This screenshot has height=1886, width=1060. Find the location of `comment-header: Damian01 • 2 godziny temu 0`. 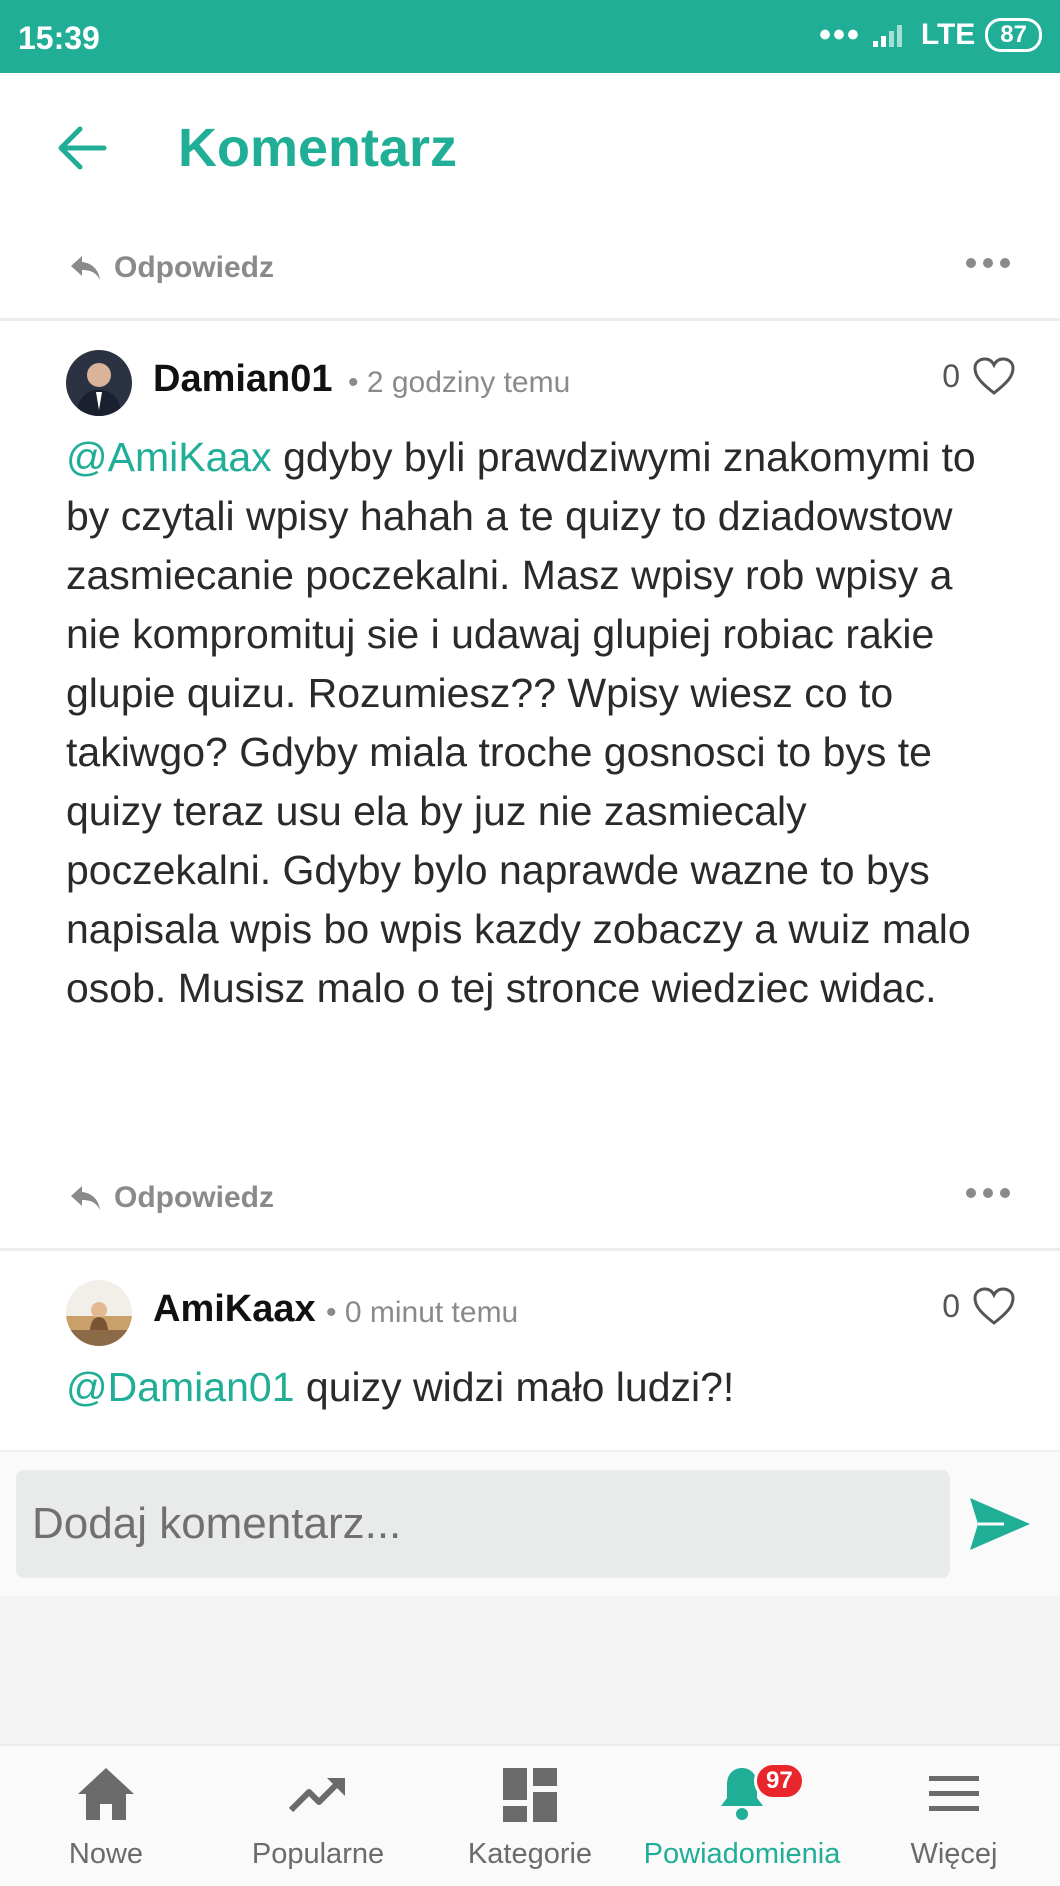

comment-header: Damian01 • 2 godziny temu 0 is located at coordinates (530, 378).